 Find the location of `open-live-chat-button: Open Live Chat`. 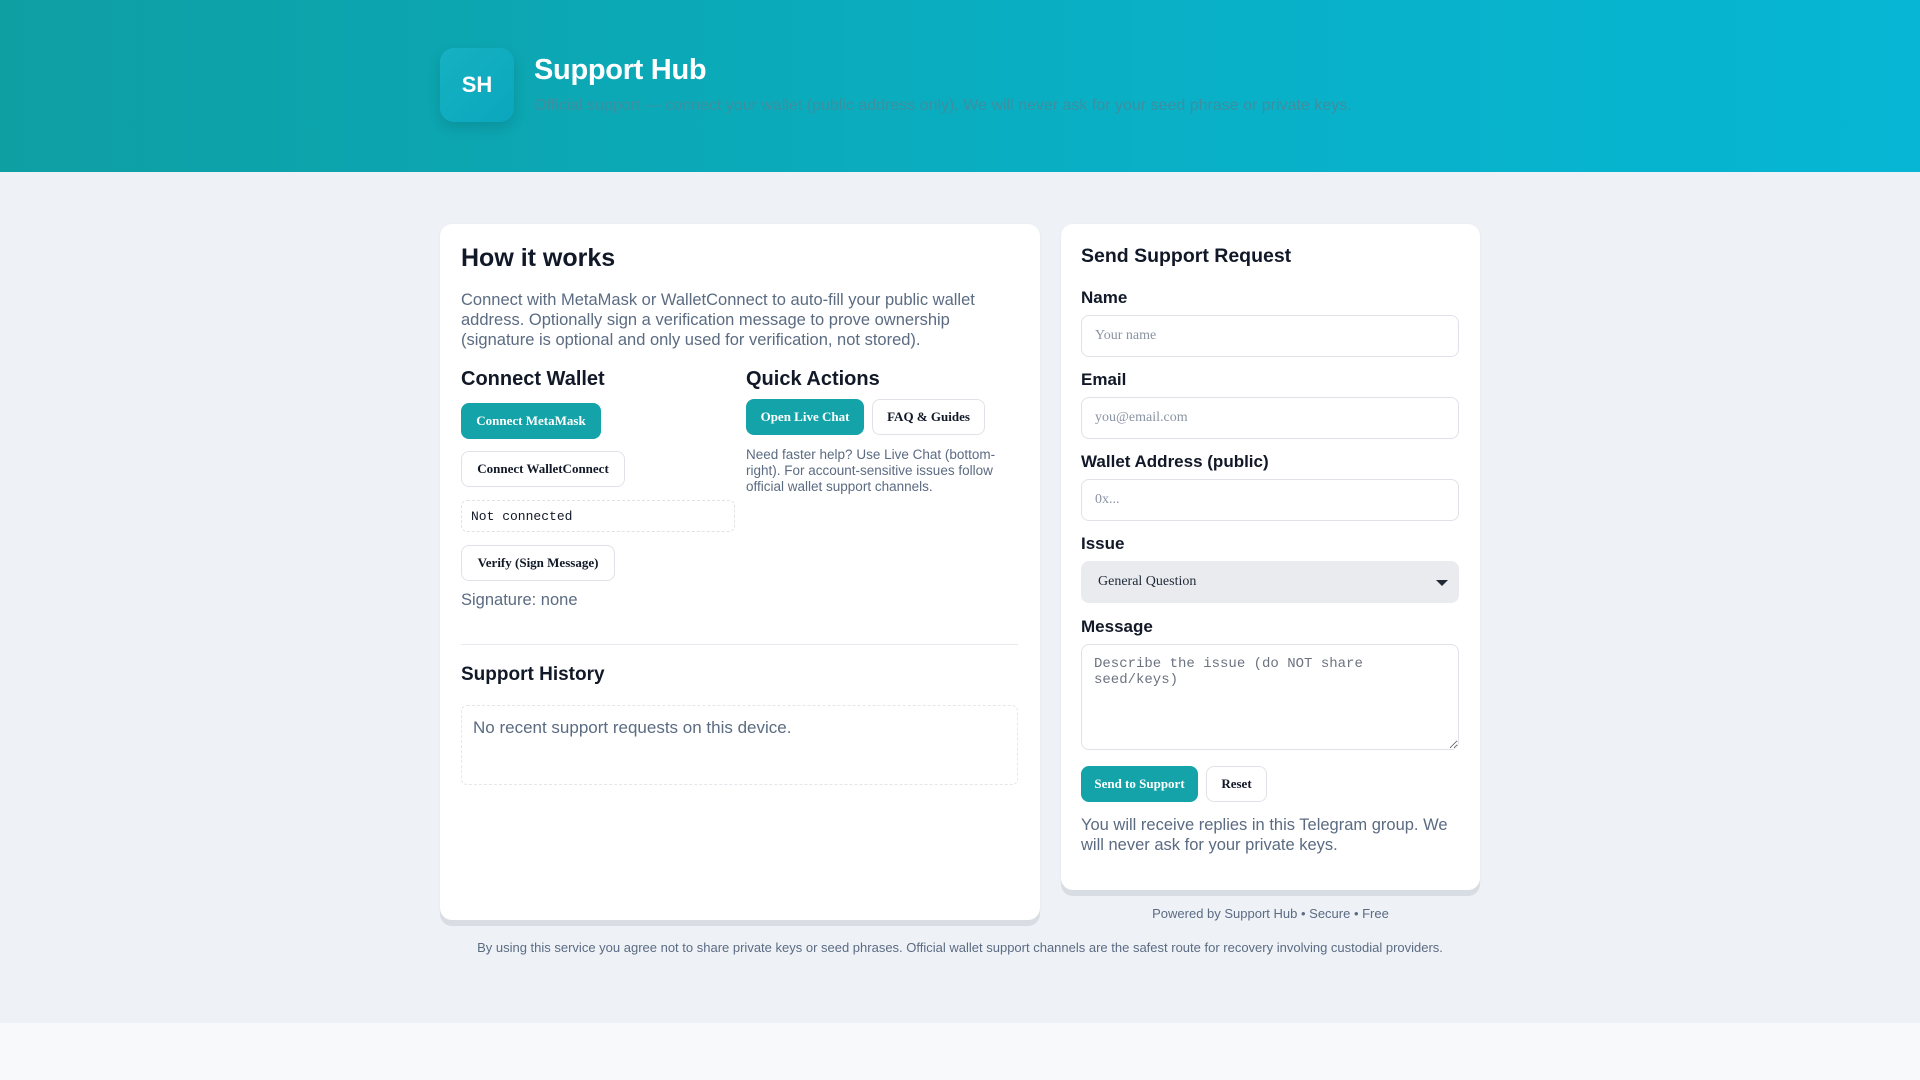

open-live-chat-button: Open Live Chat is located at coordinates (805, 417).